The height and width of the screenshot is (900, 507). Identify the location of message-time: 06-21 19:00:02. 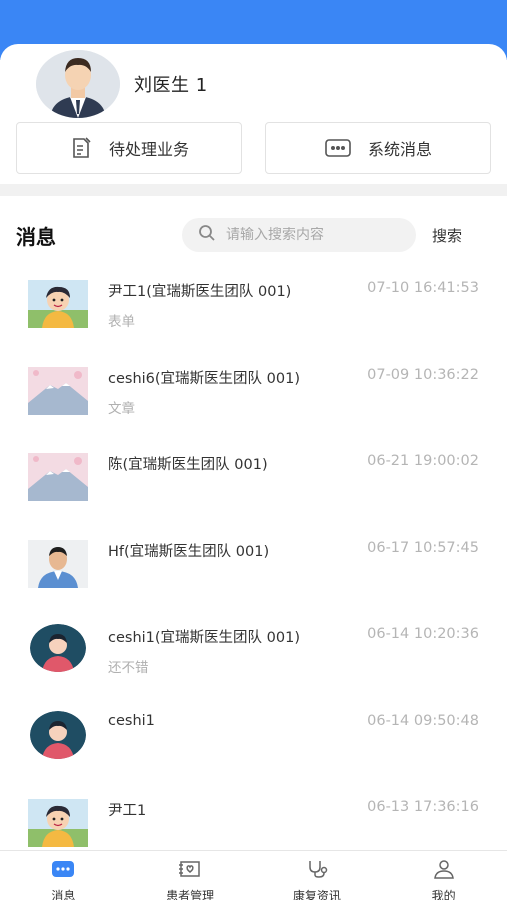
(423, 461).